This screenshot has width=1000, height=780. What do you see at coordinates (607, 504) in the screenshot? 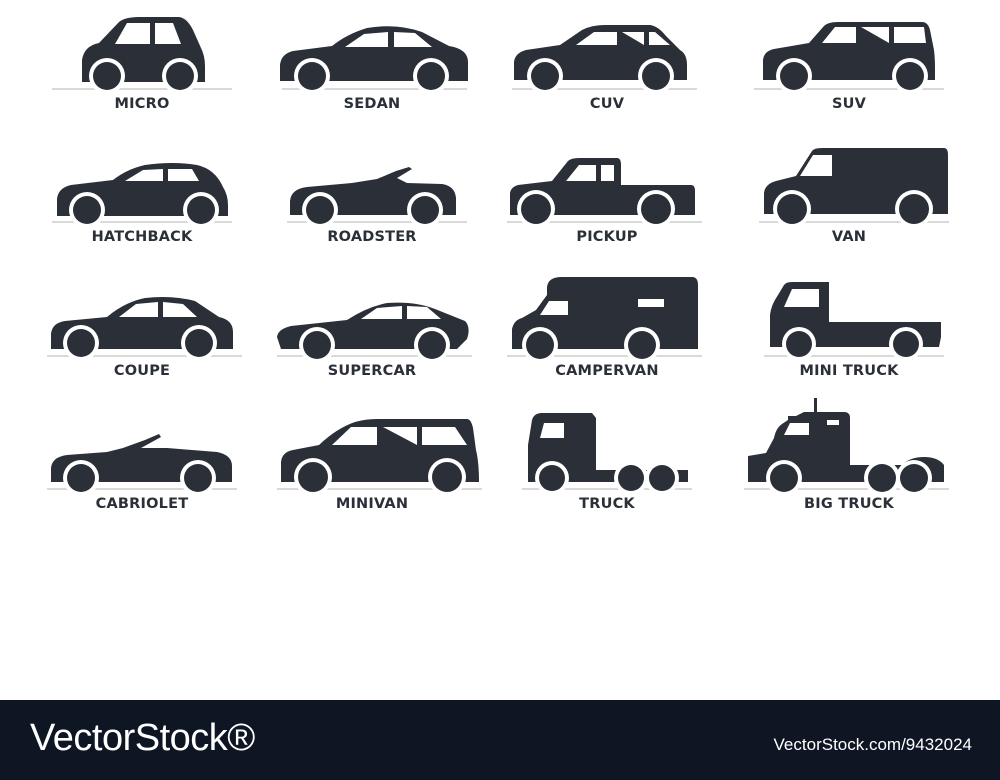
I see `vehicle-label: TRUCK` at bounding box center [607, 504].